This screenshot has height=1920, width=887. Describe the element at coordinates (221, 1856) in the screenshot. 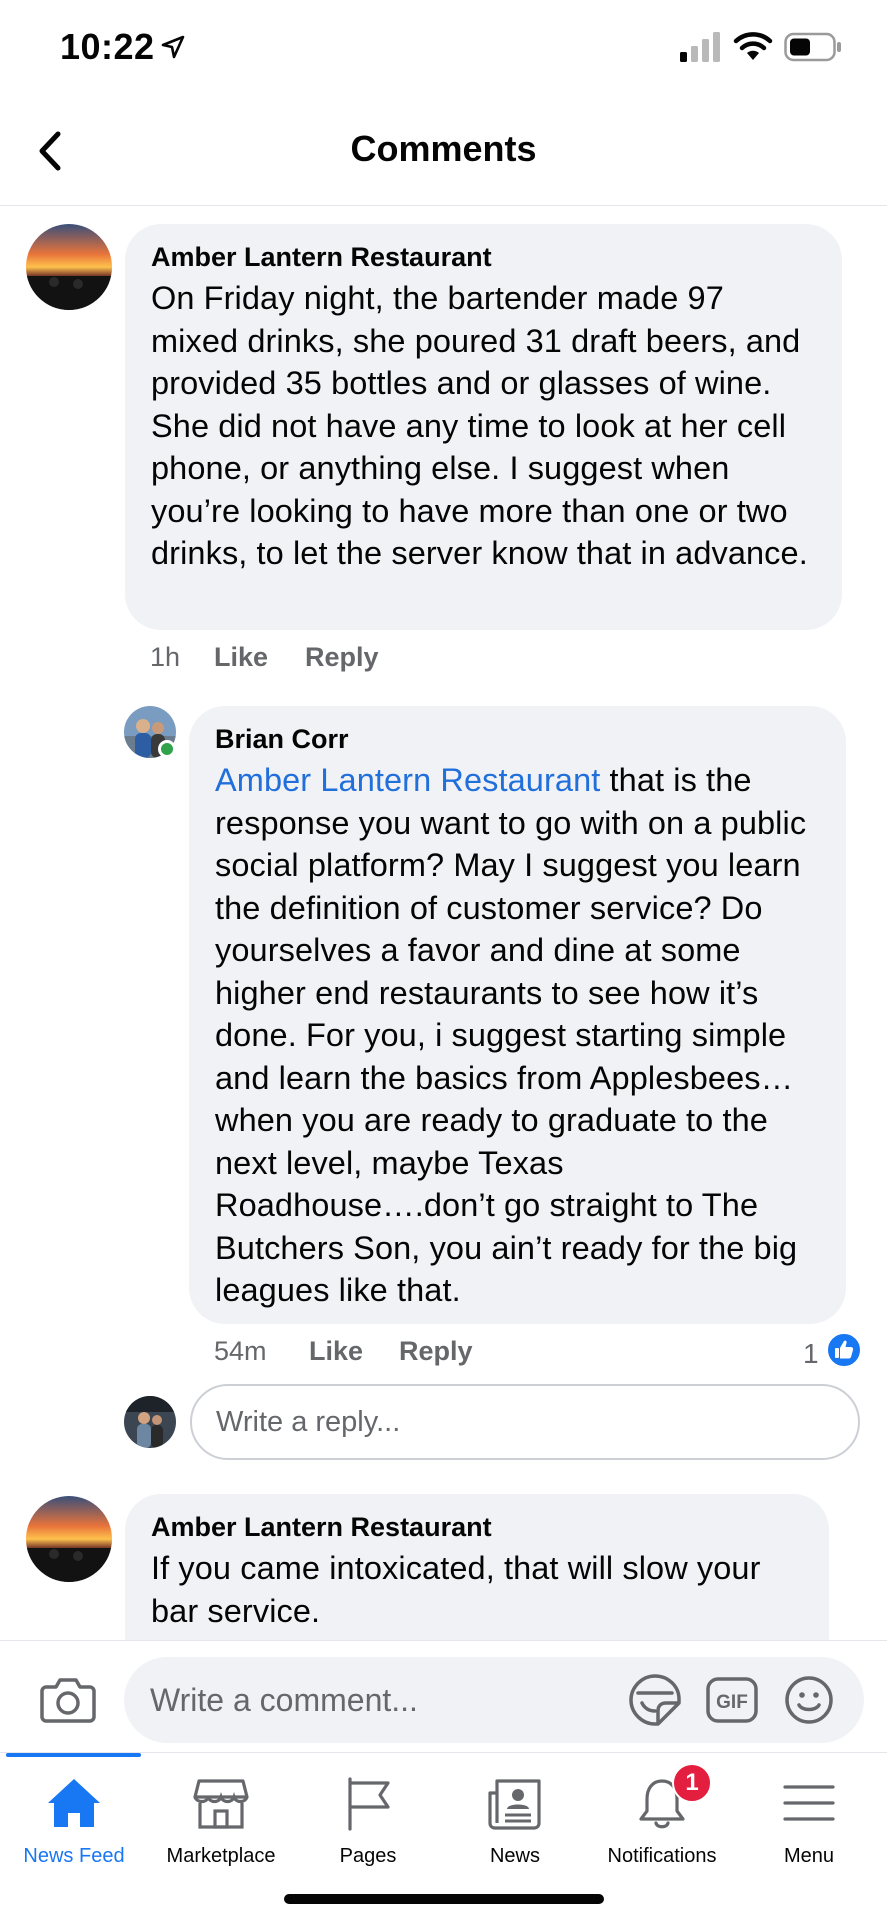

I see `tab-label: Marketplace` at that location.